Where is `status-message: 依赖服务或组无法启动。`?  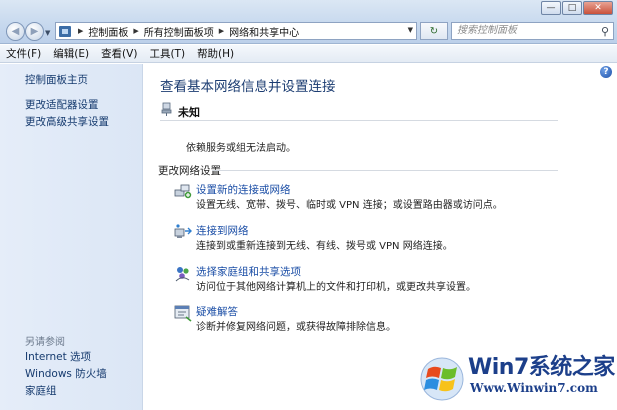 status-message: 依赖服务或组无法启动。 is located at coordinates (241, 148).